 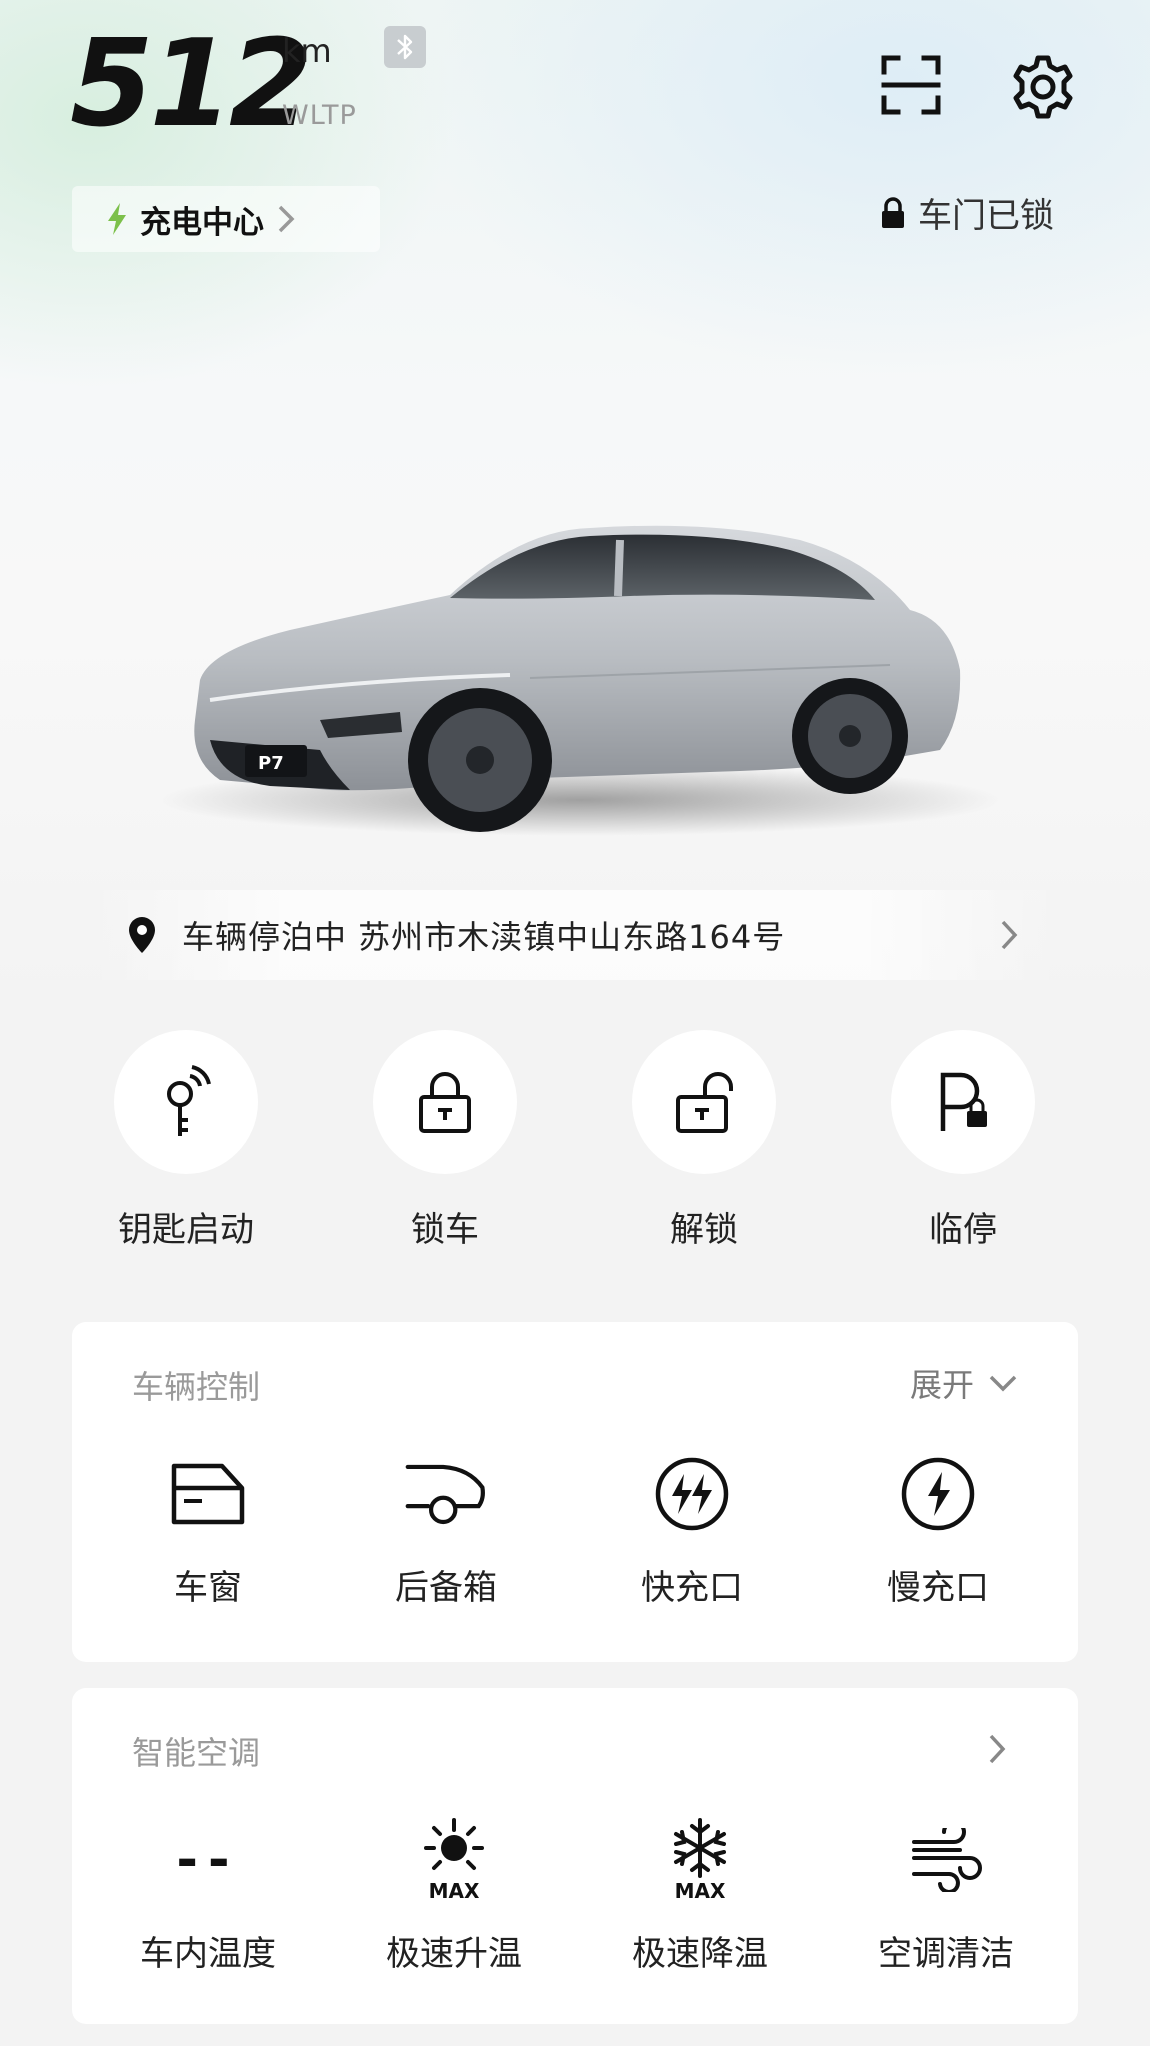 What do you see at coordinates (208, 1954) in the screenshot?
I see `cabin-temperature-label: 车内温度` at bounding box center [208, 1954].